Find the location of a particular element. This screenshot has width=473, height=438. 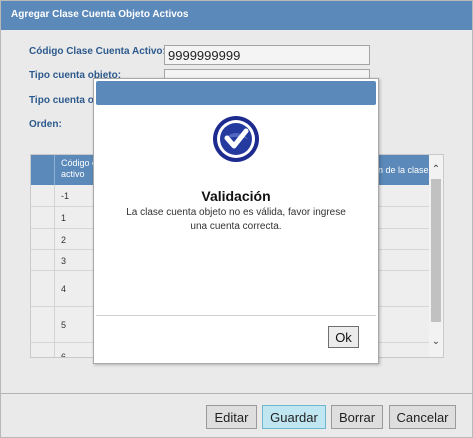

modal-header is located at coordinates (236, 93).